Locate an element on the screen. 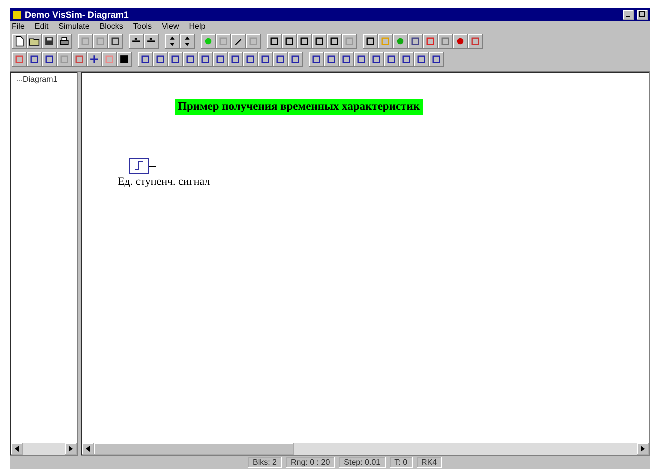 Image resolution: width=650 pixels, height=469 pixels. menu-item: Blocks is located at coordinates (112, 26).